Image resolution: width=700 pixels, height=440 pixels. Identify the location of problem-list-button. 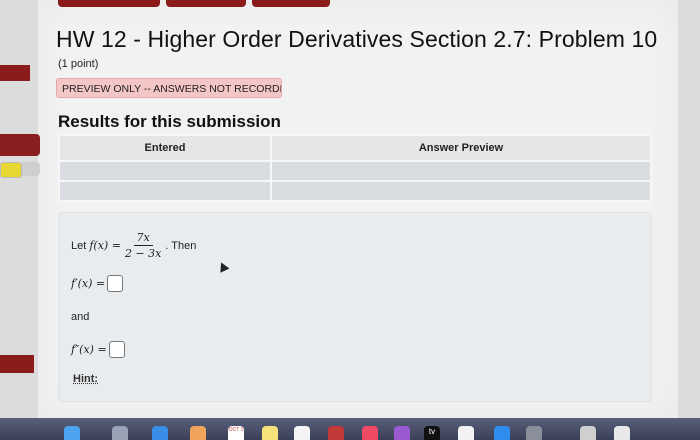
(206, 3).